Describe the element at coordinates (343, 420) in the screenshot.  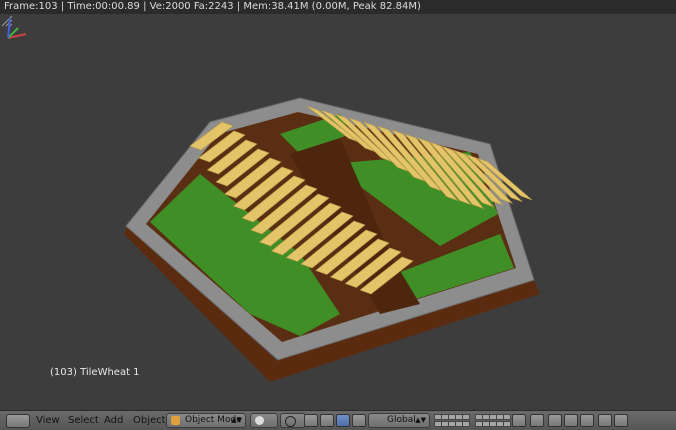
I see `rotate-manipulator-icon` at that location.